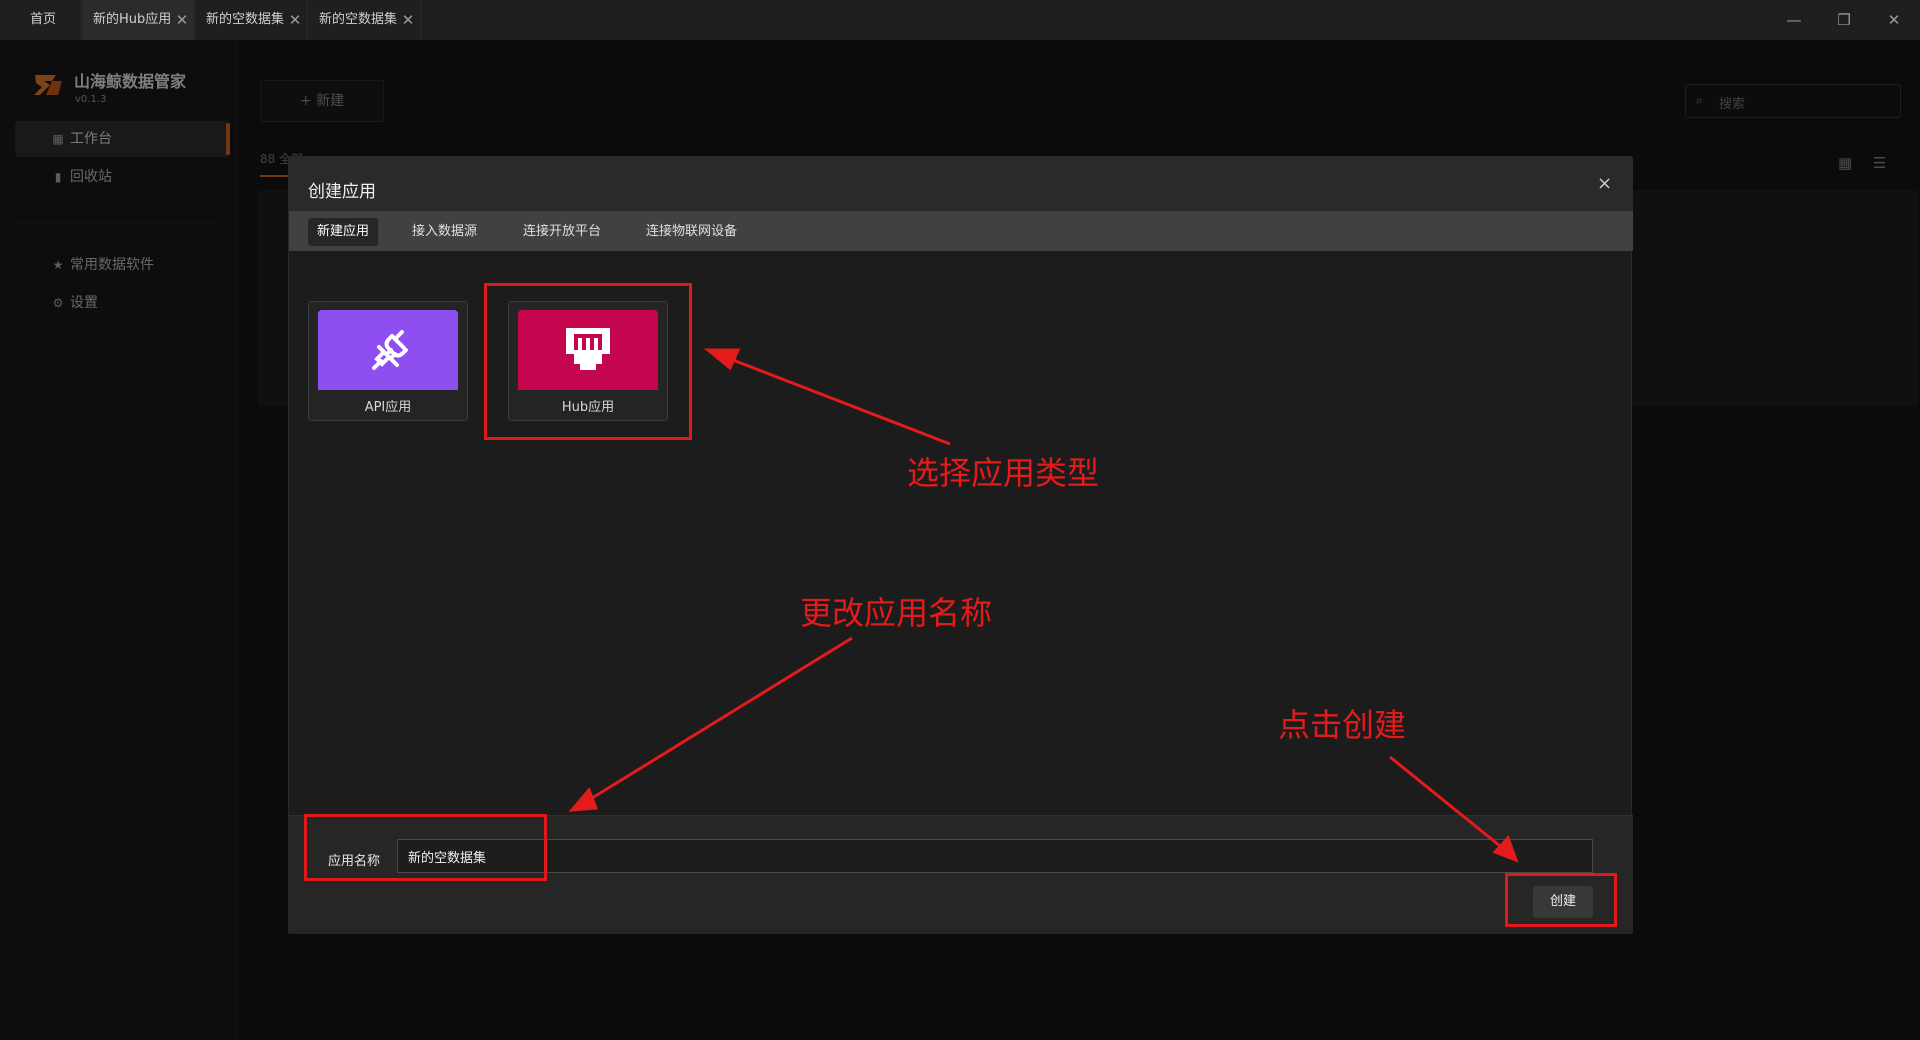 This screenshot has height=1040, width=1920. I want to click on tab-connect-datasource: 接入数据源, so click(444, 232).